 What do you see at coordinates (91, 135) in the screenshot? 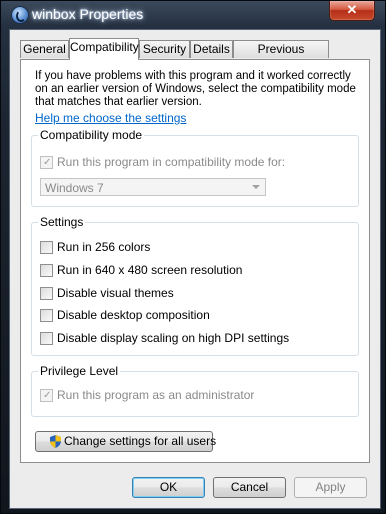
I see `compatibility-mode-title: Compatibility mode` at bounding box center [91, 135].